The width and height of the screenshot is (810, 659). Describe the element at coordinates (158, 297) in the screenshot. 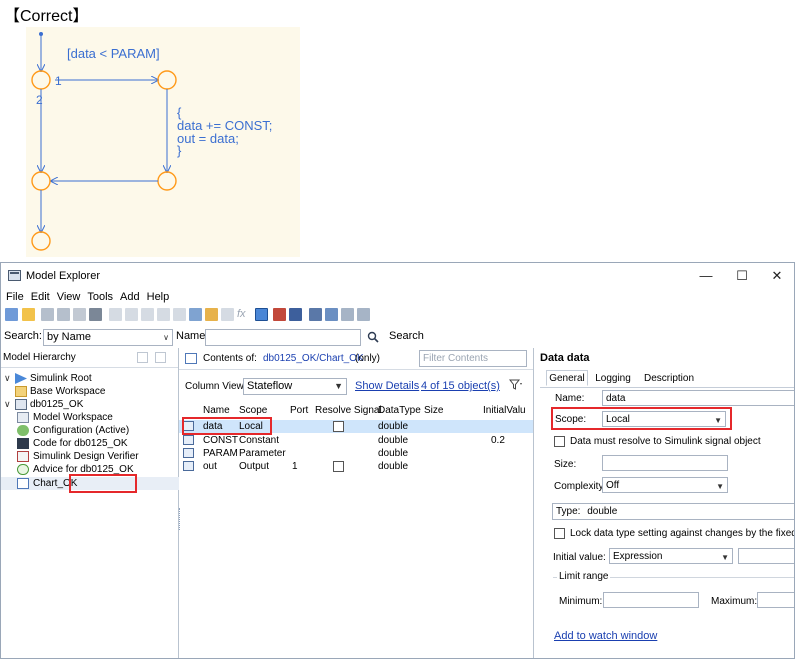

I see `menu-help: Help` at that location.